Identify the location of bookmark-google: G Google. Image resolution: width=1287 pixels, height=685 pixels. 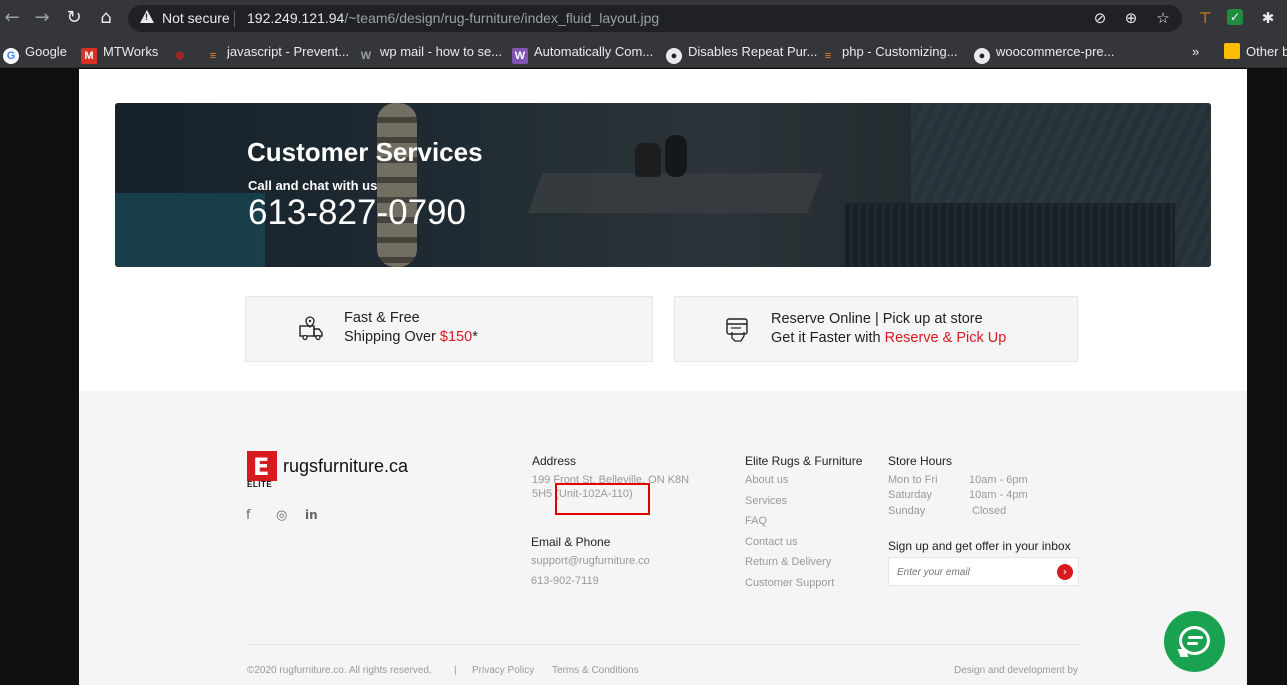
(35, 53).